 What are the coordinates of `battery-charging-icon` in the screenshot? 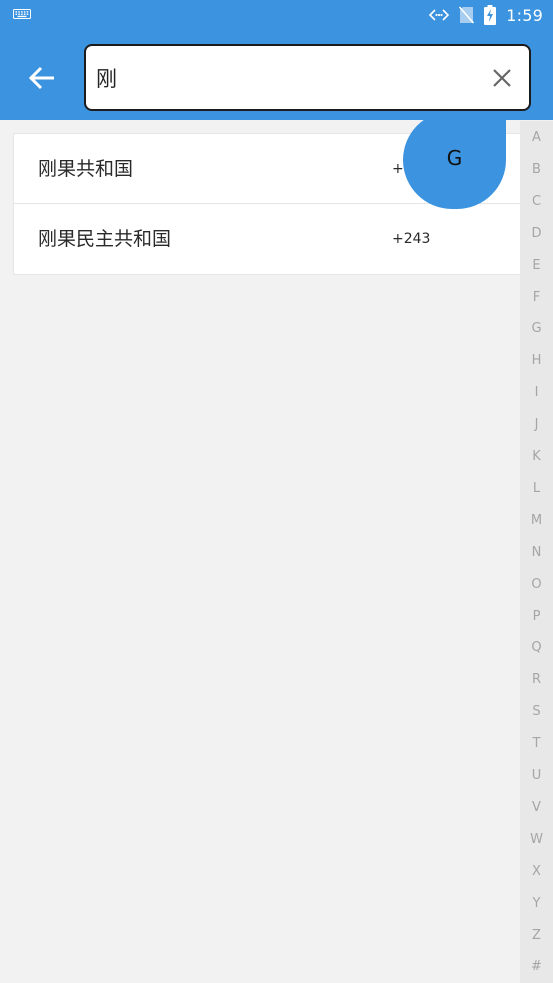 It's located at (490, 15).